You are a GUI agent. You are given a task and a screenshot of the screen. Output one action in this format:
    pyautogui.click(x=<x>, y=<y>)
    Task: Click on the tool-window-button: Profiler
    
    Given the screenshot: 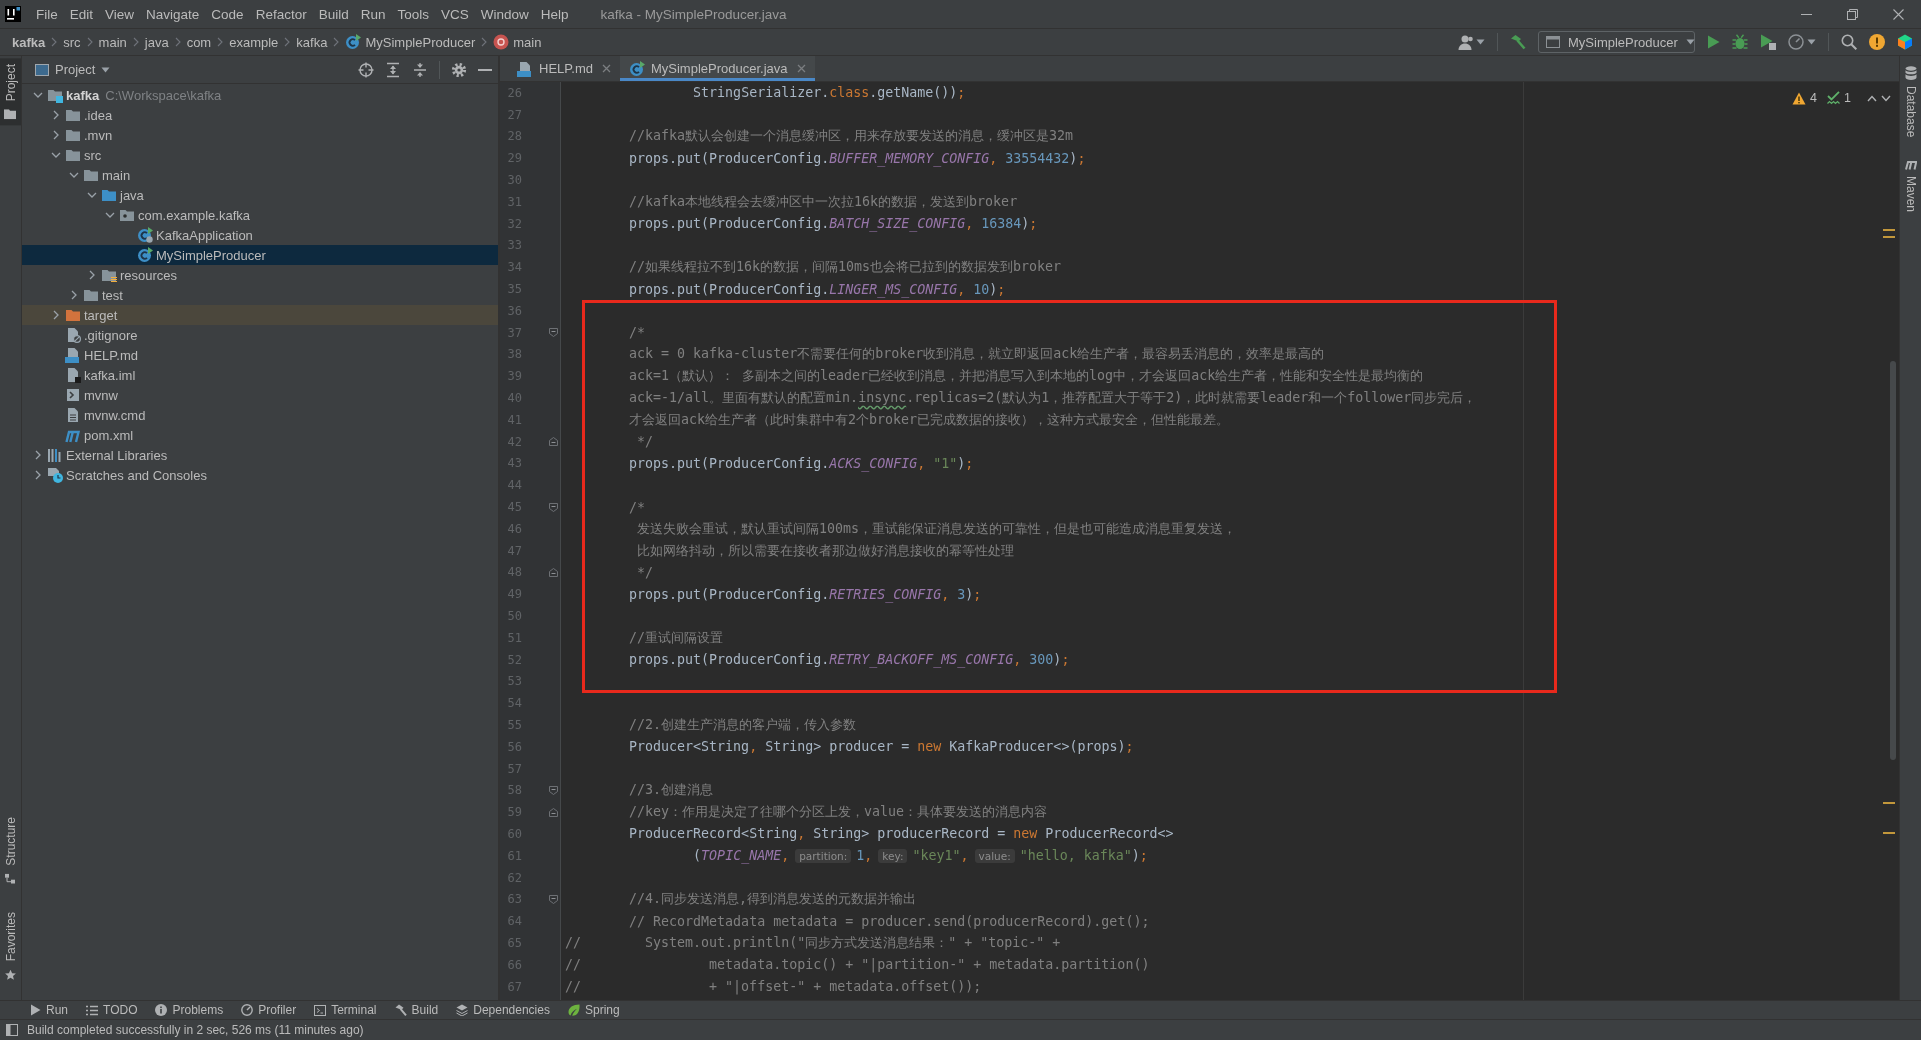 What is the action you would take?
    pyautogui.click(x=269, y=1010)
    